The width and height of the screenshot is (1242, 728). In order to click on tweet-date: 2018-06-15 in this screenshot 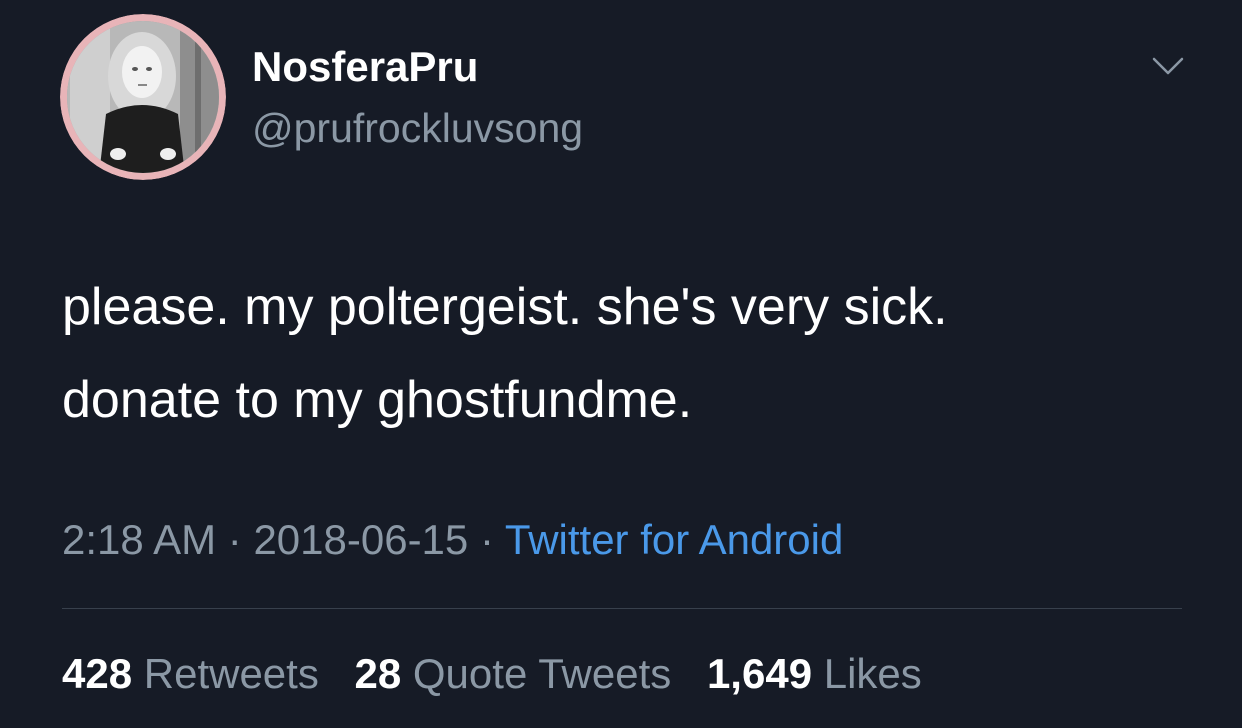, I will do `click(361, 539)`.